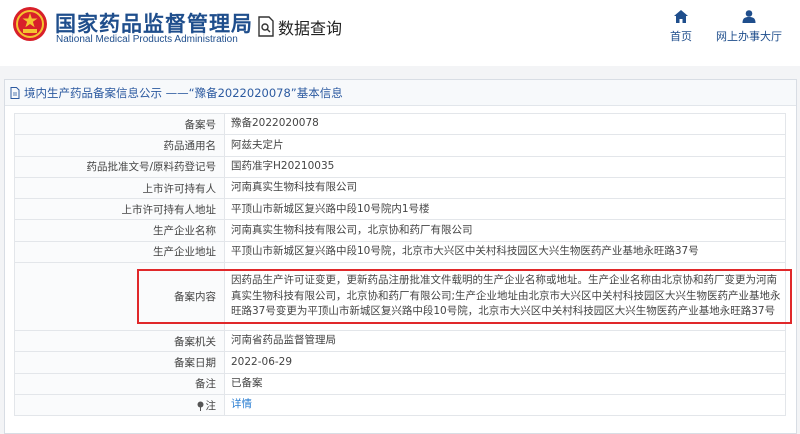  What do you see at coordinates (310, 28) in the screenshot?
I see `section-title: 数据查询` at bounding box center [310, 28].